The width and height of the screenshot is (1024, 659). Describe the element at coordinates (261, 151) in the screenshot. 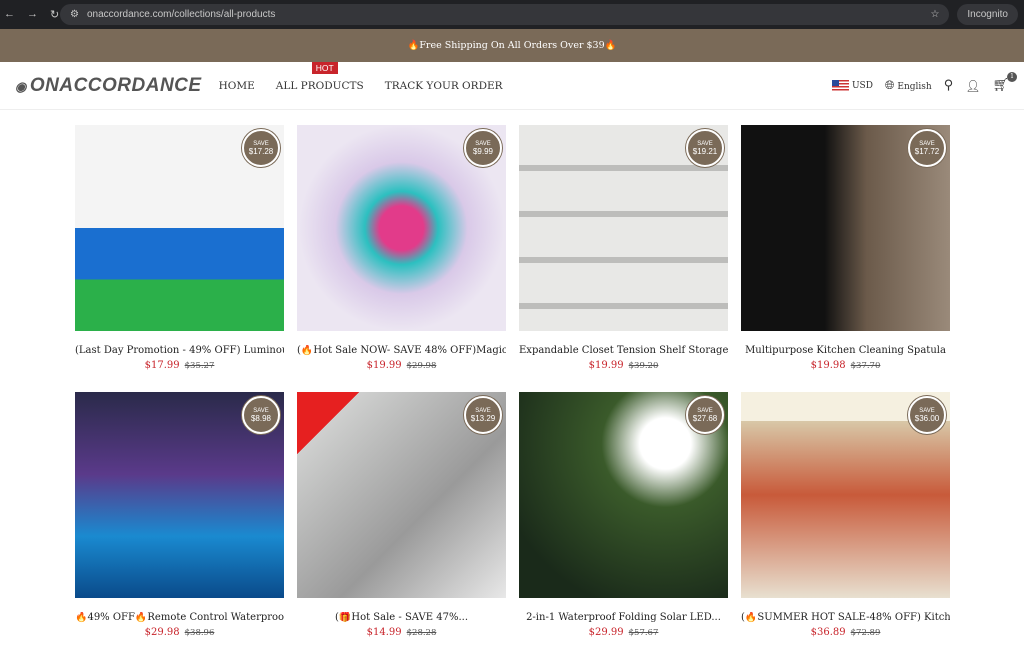

I see `save-amount: $17.28` at that location.